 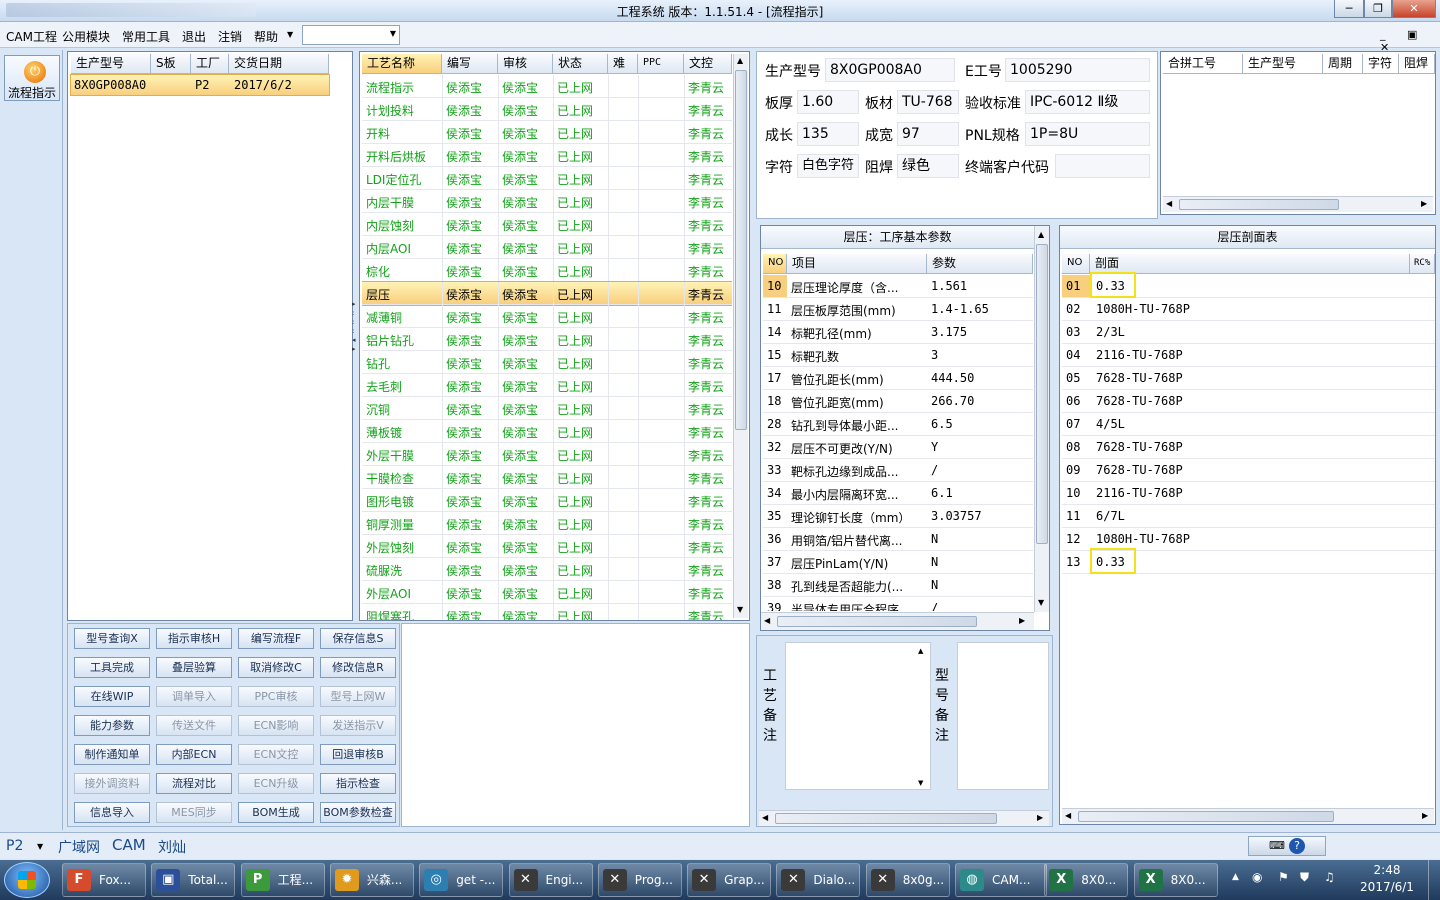 What do you see at coordinates (1343, 64) in the screenshot?
I see `col-header-merge-cycle: 周期` at bounding box center [1343, 64].